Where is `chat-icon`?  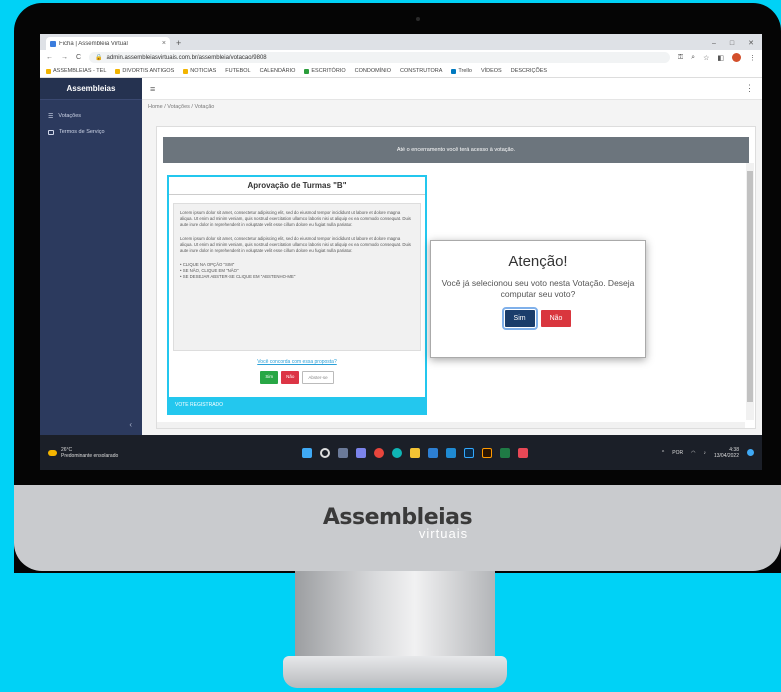 chat-icon is located at coordinates (360, 452).